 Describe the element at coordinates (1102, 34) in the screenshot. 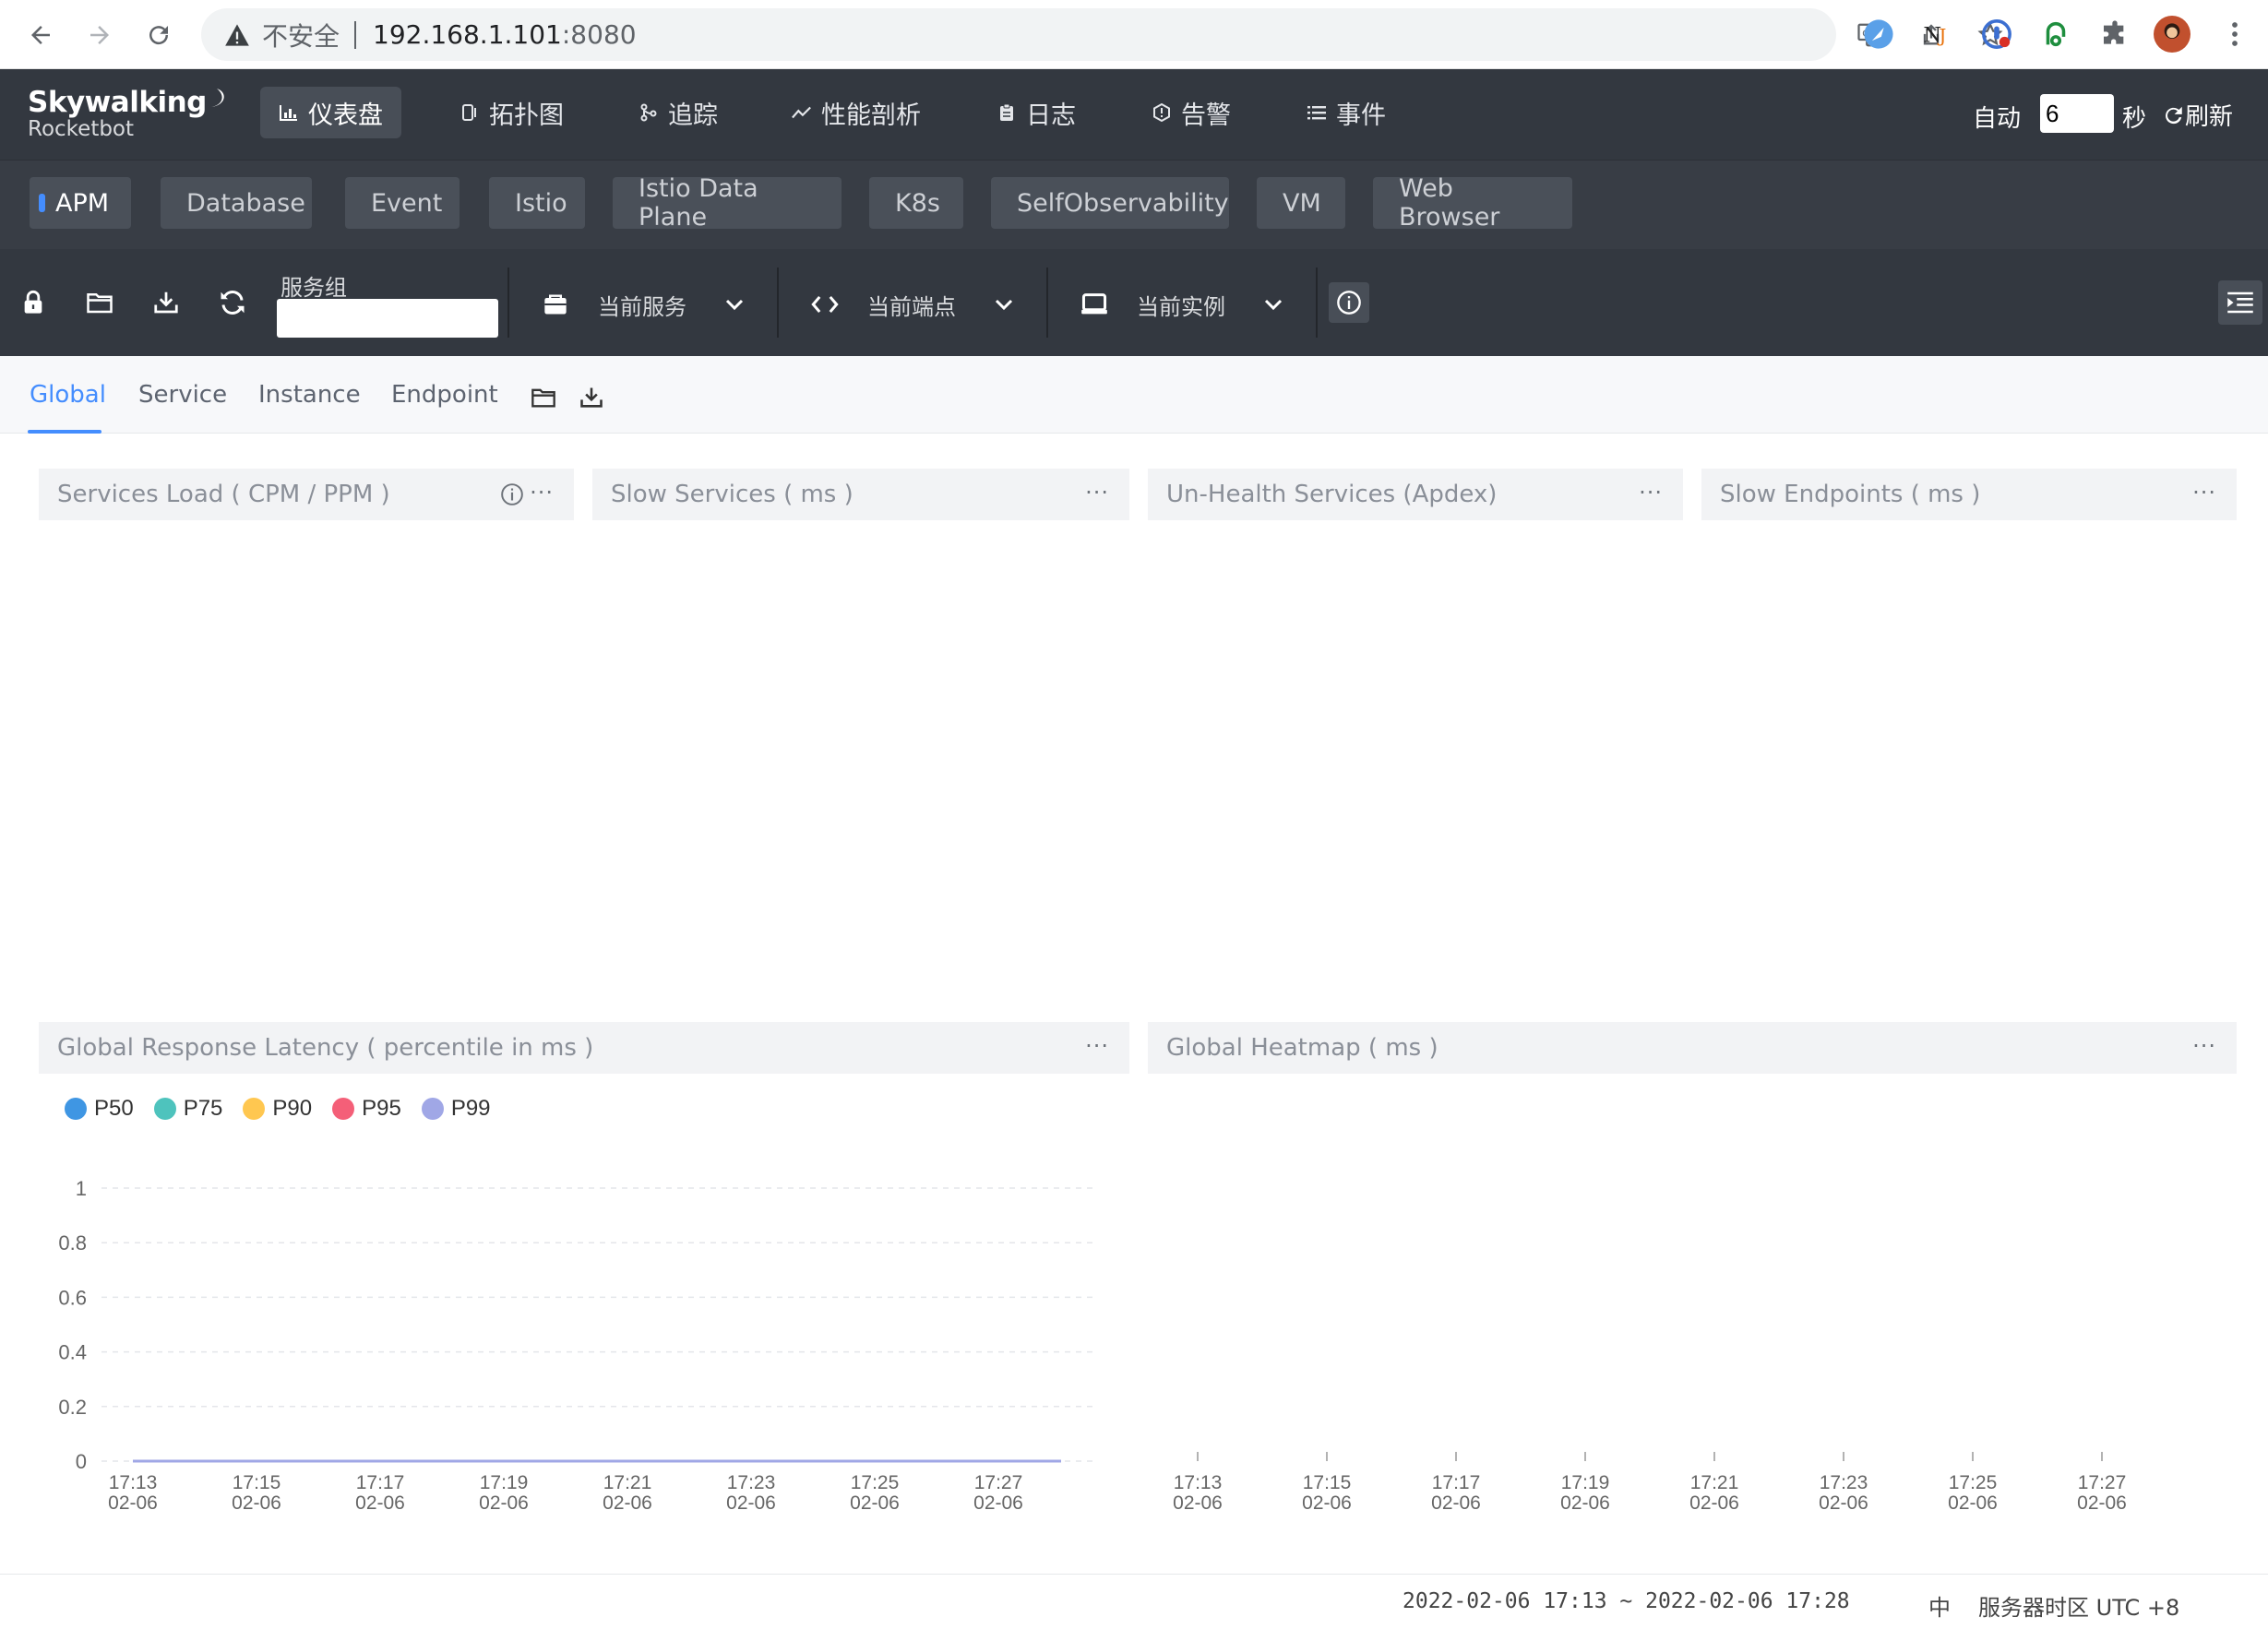

I see `address-bar: 不安全 192.168.1.101:8080 G文` at that location.